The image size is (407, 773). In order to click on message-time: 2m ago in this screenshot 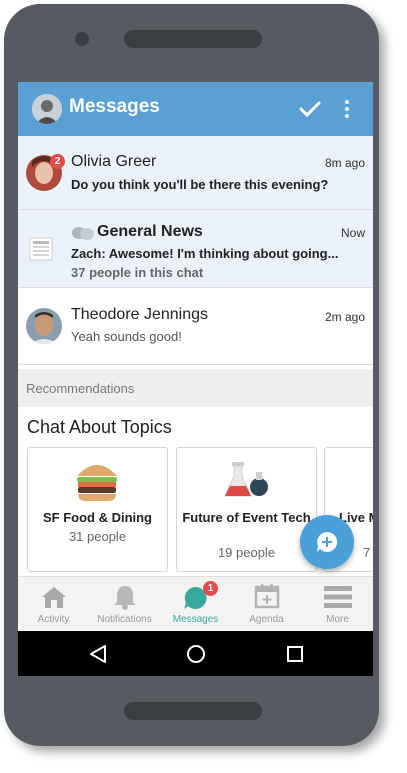, I will do `click(344, 317)`.